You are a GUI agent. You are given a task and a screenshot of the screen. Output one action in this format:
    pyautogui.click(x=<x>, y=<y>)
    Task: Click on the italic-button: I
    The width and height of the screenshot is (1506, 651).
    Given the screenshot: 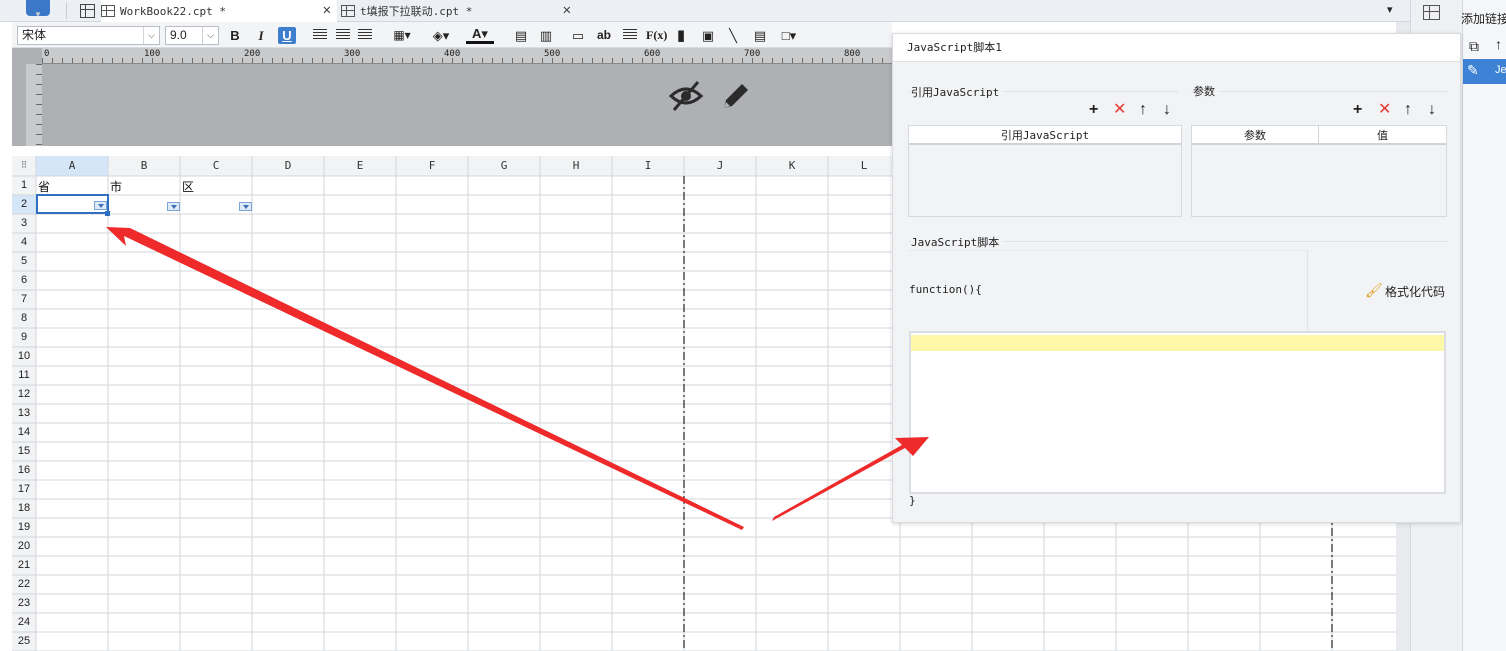 What is the action you would take?
    pyautogui.click(x=261, y=35)
    